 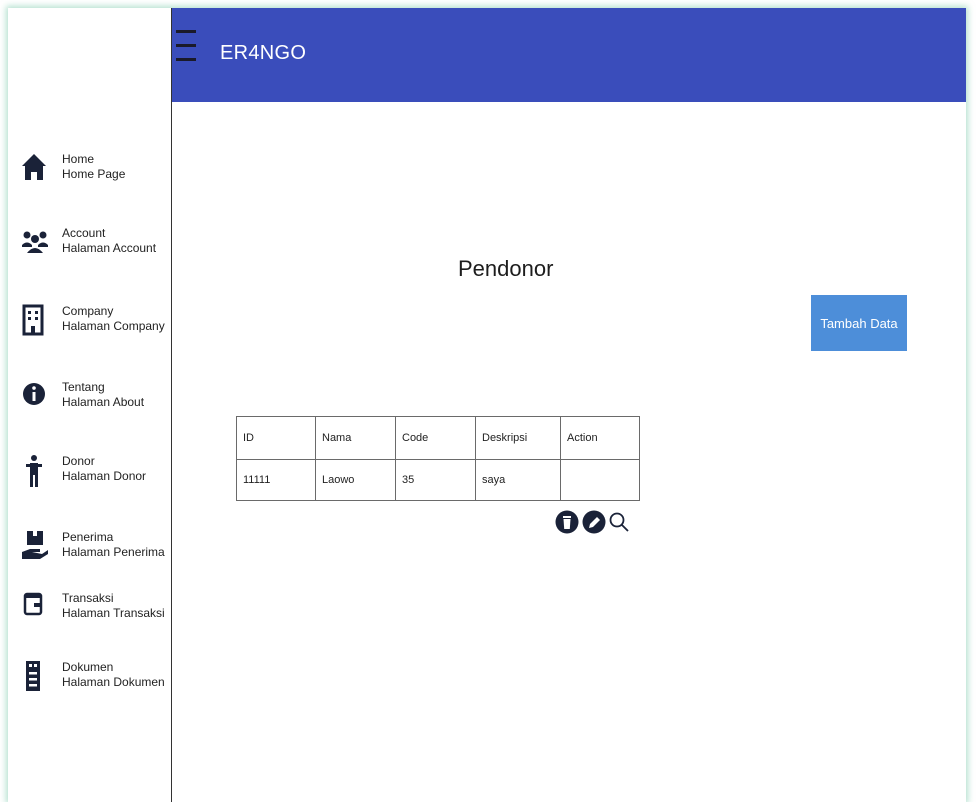 I want to click on column-header-code: Code, so click(x=435, y=438).